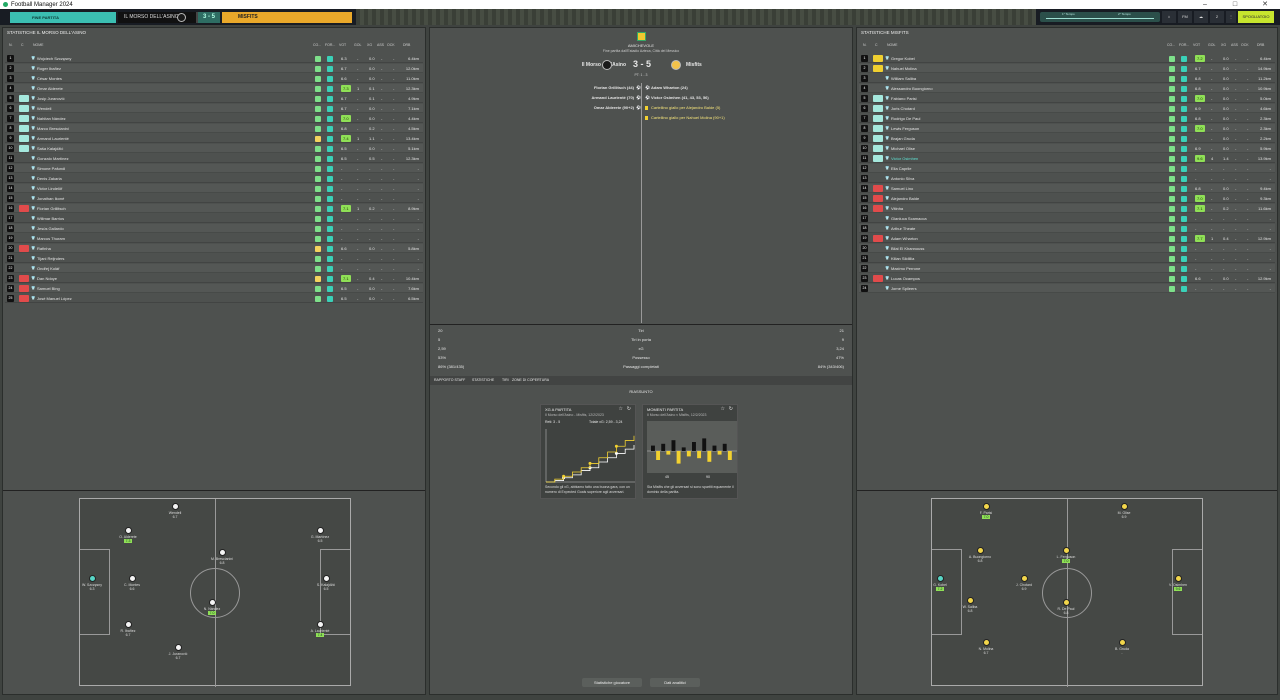  Describe the element at coordinates (1067, 258) in the screenshot. I see `player-row: 21 👕 Kilian Sildillia - - - - - -` at that location.